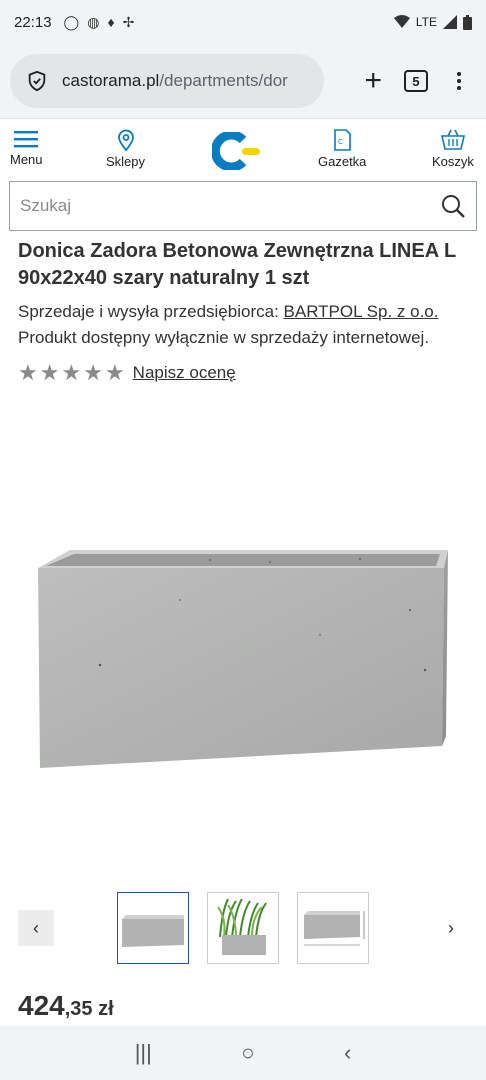  Describe the element at coordinates (41, 1005) in the screenshot. I see `price-main: 424` at that location.